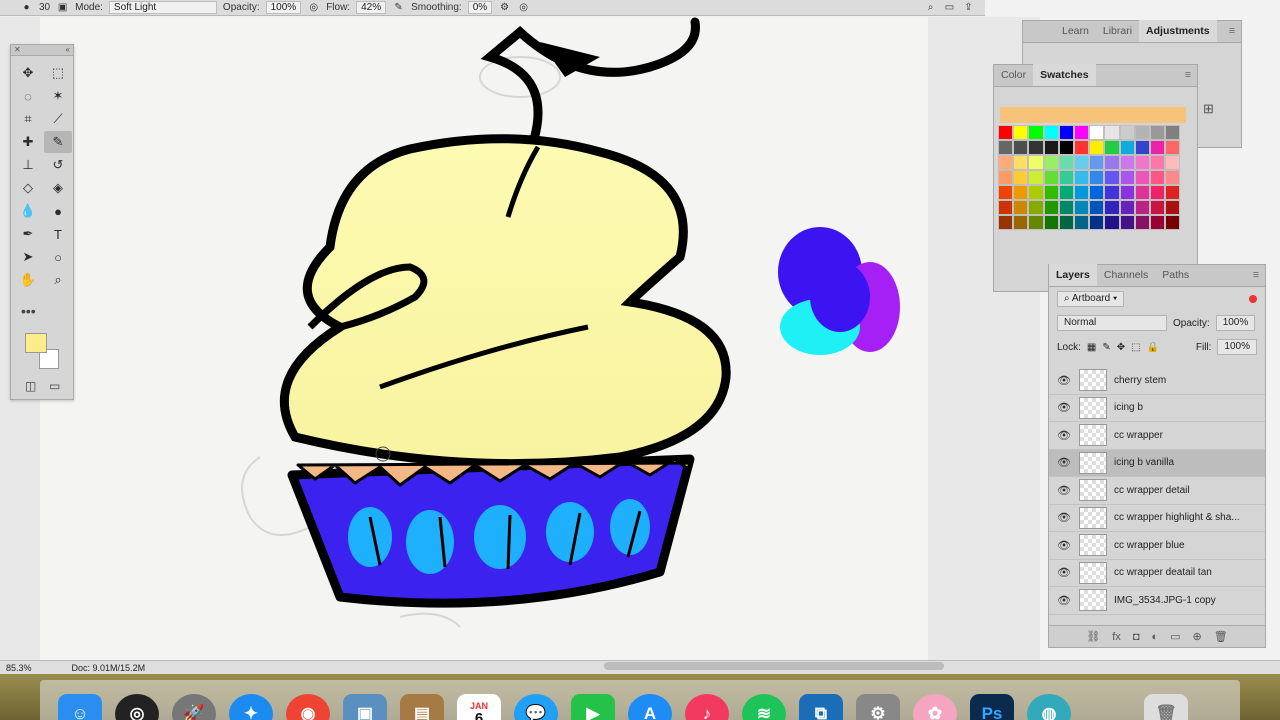  I want to click on artboard-filter: ⌕ Artboard ▾, so click(1091, 299).